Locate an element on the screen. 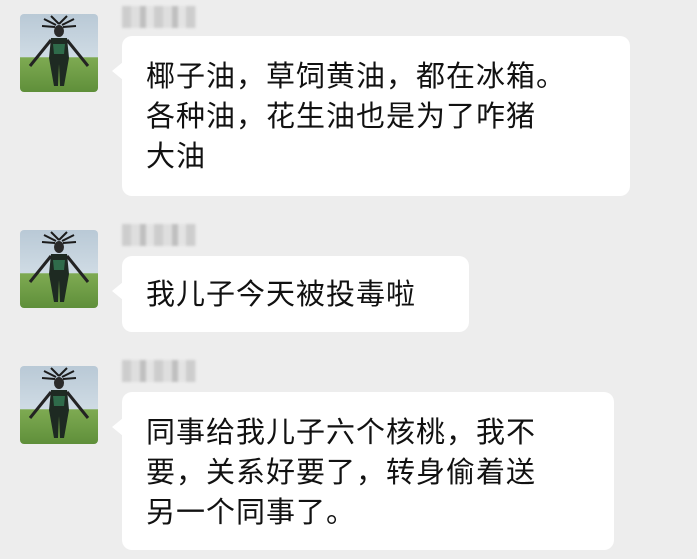  message-bubble: 我儿子今天被投毒啦 is located at coordinates (290, 294).